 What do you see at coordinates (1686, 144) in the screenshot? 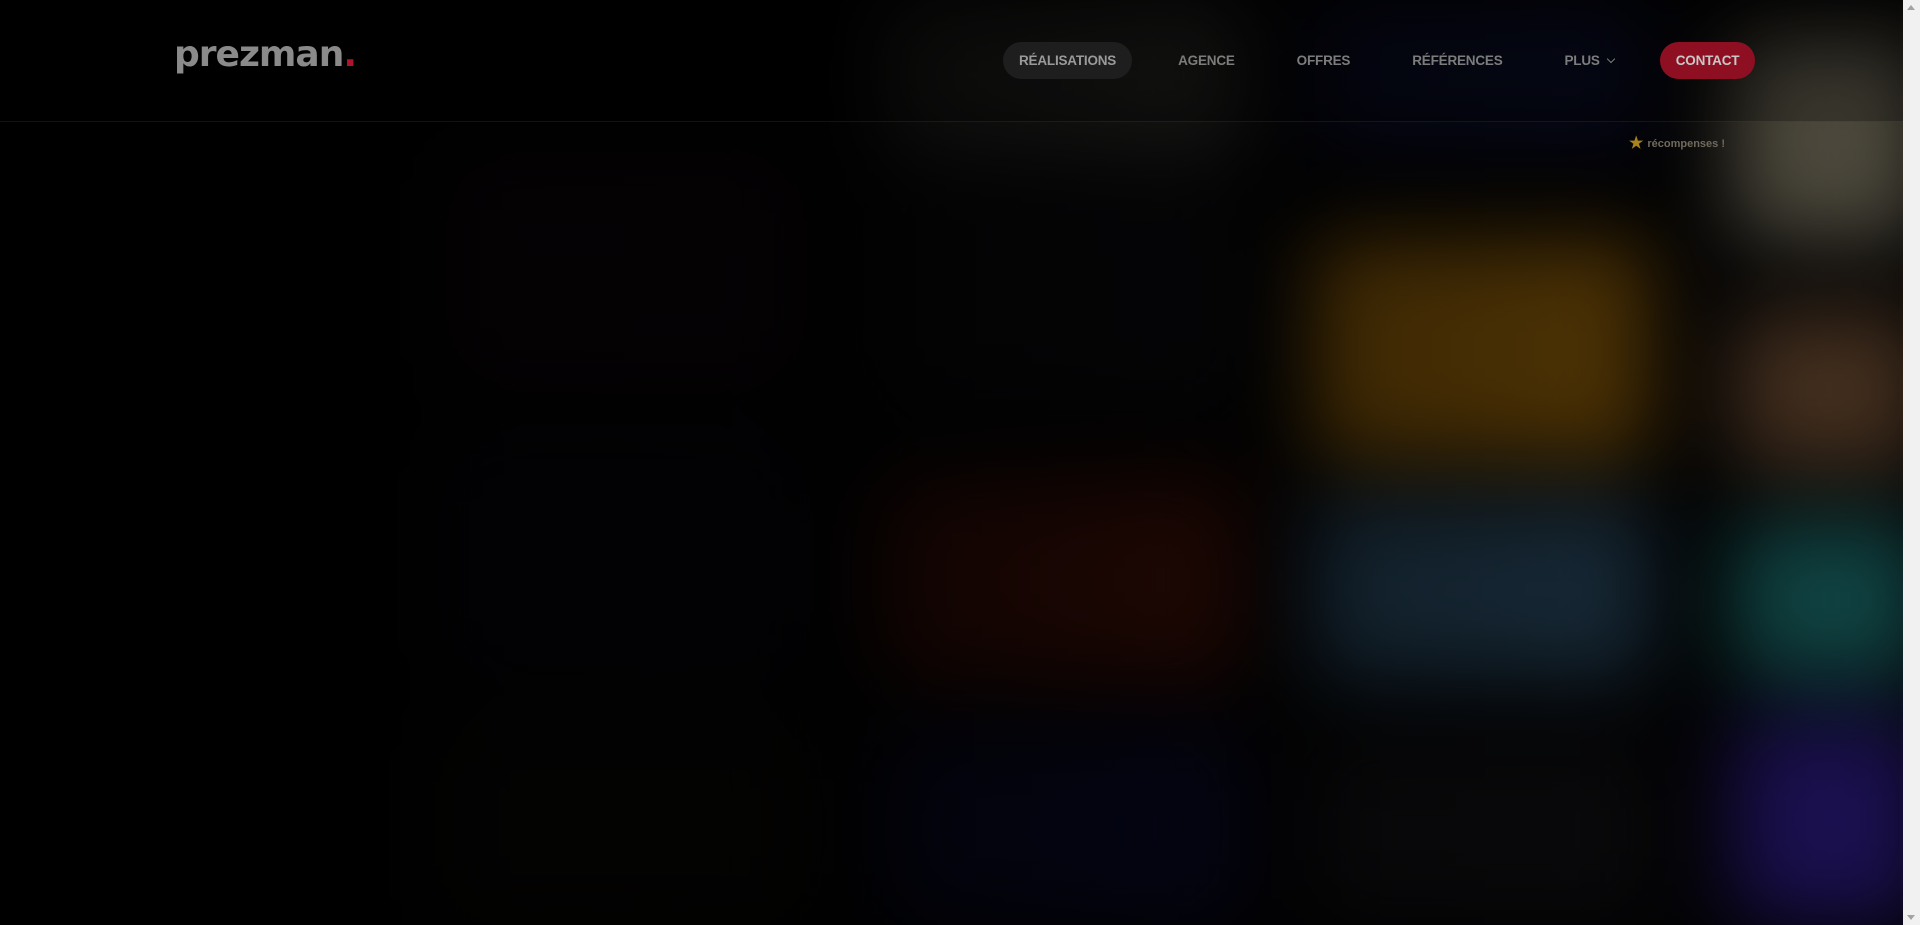
I see `awards-label: récompenses !` at bounding box center [1686, 144].